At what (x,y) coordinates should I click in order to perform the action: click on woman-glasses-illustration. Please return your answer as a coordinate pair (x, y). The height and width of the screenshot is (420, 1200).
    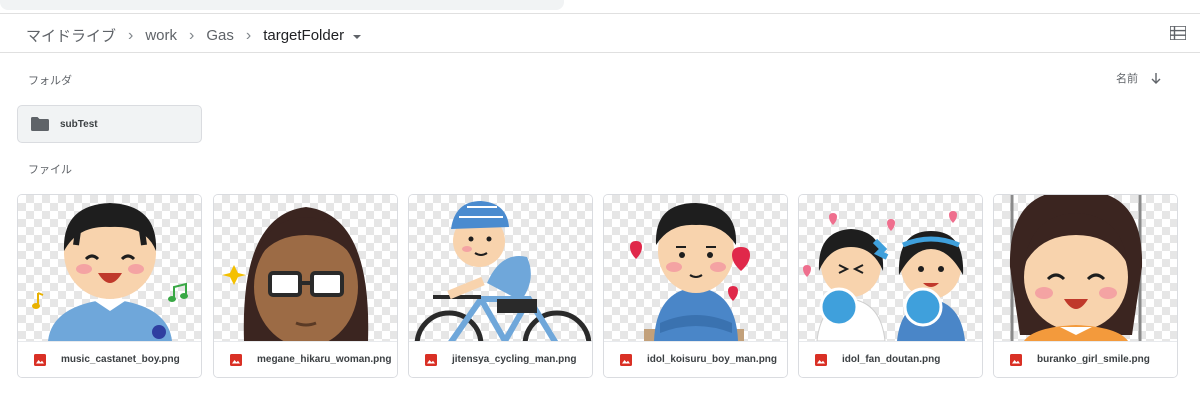
    Looking at the image, I should click on (295, 274).